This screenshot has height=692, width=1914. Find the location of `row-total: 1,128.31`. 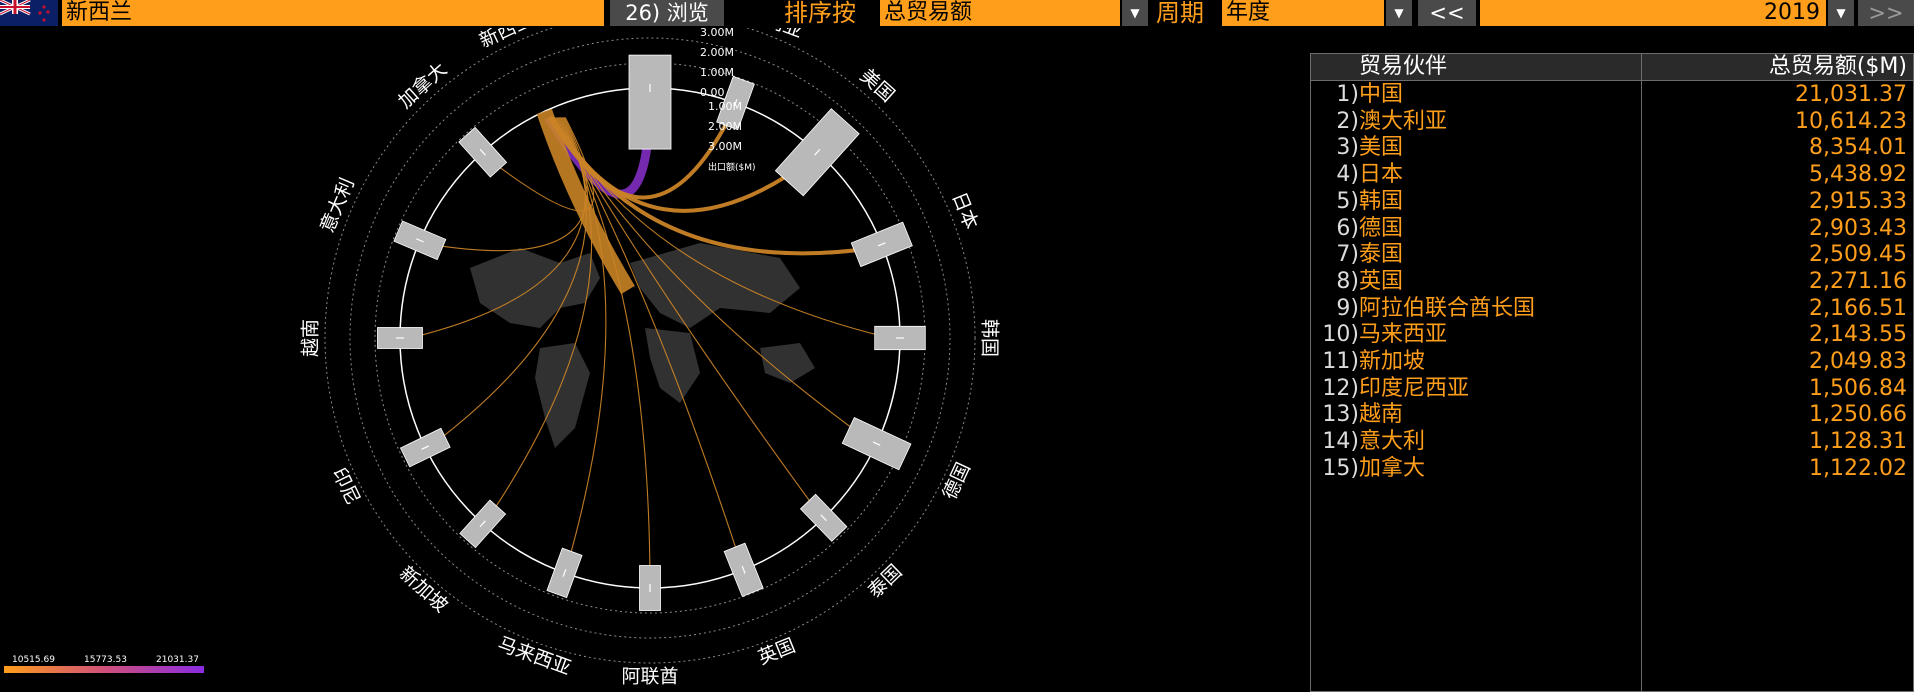

row-total: 1,128.31 is located at coordinates (1858, 442).